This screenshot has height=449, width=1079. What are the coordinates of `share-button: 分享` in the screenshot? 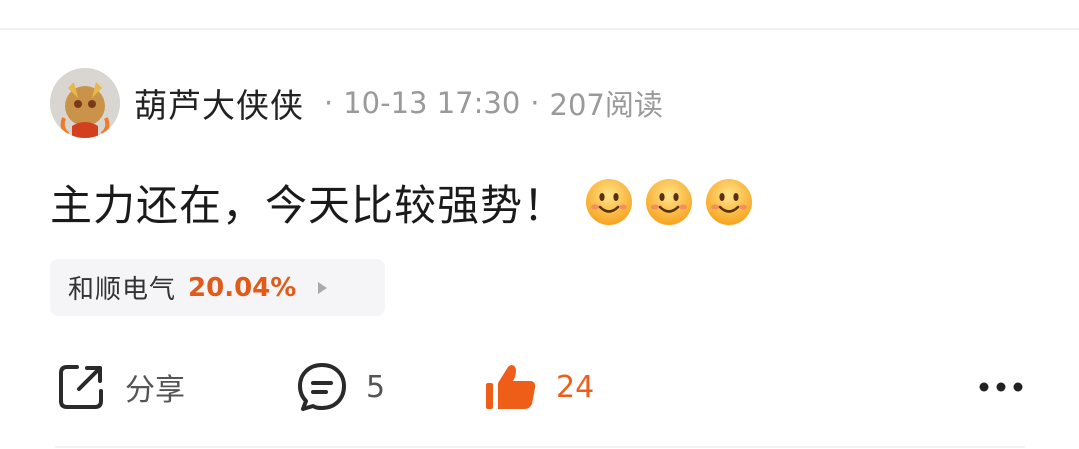 It's located at (120, 387).